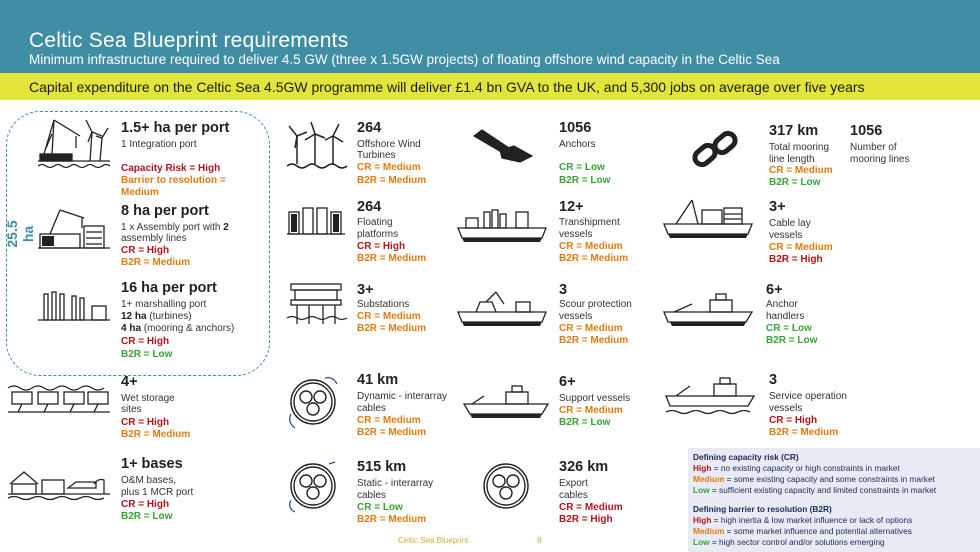 The image size is (980, 552). Describe the element at coordinates (148, 398) in the screenshot. I see `wet-storage-desc1: Wet storage` at that location.